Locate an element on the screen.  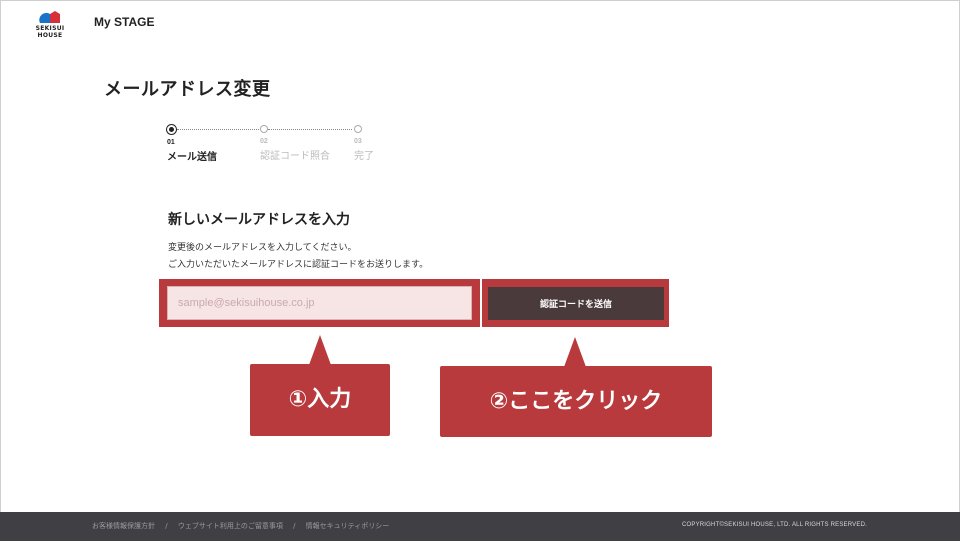
callout-click: ②ここをクリック is located at coordinates (576, 401).